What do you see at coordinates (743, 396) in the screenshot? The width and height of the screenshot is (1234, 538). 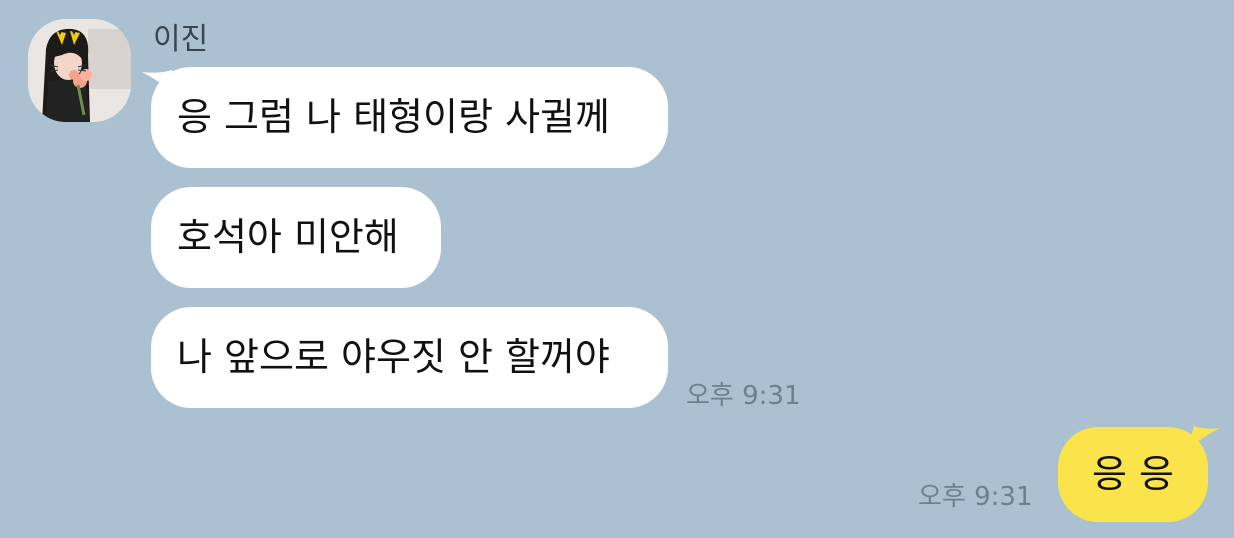 I see `incoming-timestamp: 오후 9:31` at bounding box center [743, 396].